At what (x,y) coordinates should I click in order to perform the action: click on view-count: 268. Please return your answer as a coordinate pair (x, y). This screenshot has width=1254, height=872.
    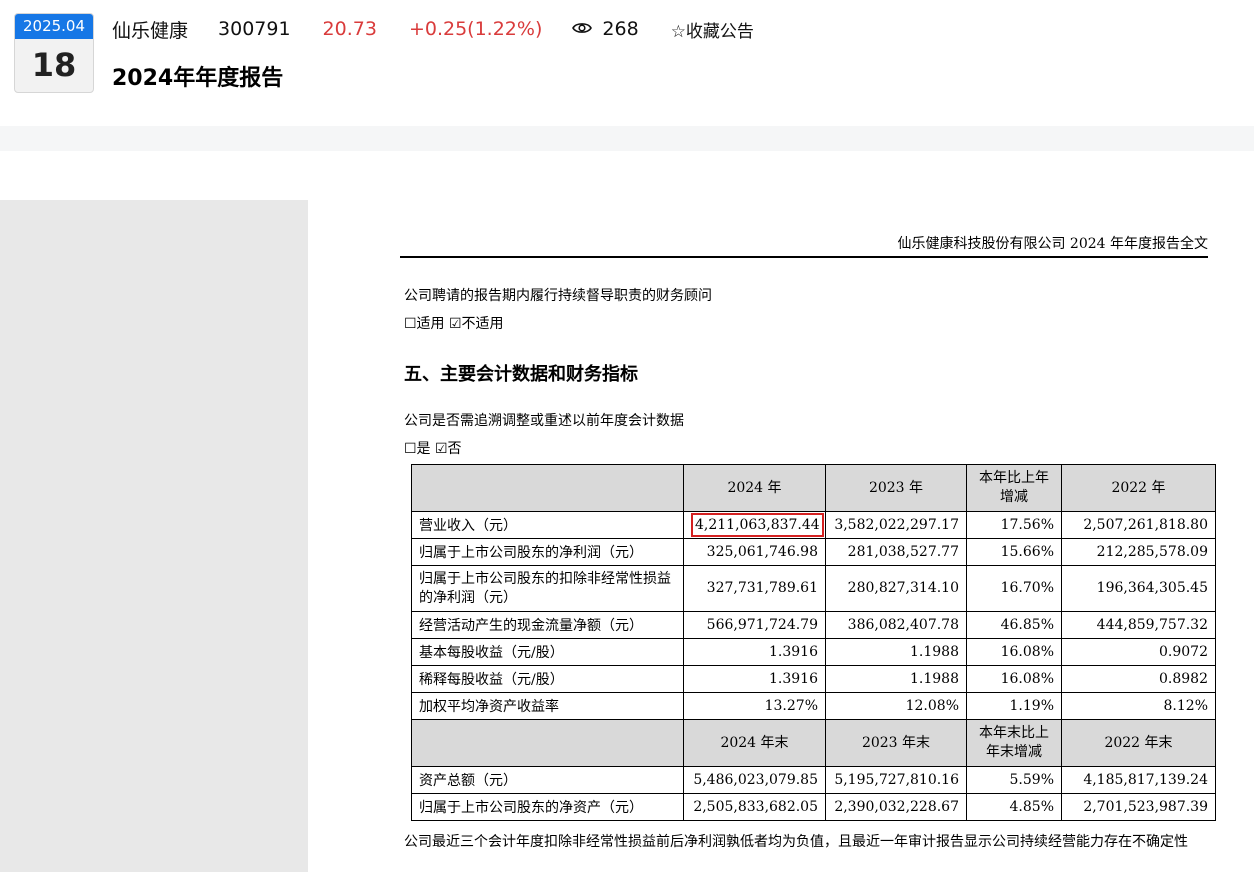
    Looking at the image, I should click on (605, 29).